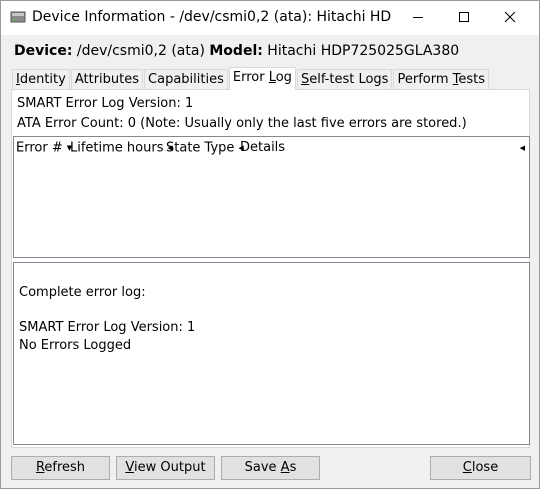 The width and height of the screenshot is (540, 489). I want to click on refresh-button: Refresh, so click(60, 468).